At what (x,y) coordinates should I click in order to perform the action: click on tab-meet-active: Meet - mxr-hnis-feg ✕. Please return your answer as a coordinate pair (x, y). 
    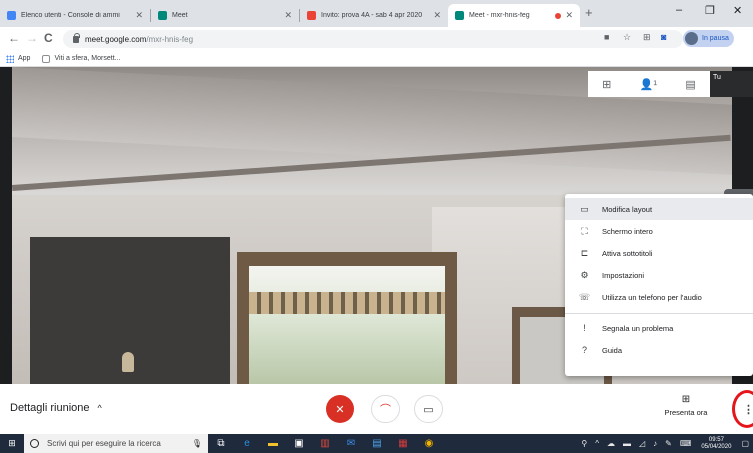
    Looking at the image, I should click on (514, 15).